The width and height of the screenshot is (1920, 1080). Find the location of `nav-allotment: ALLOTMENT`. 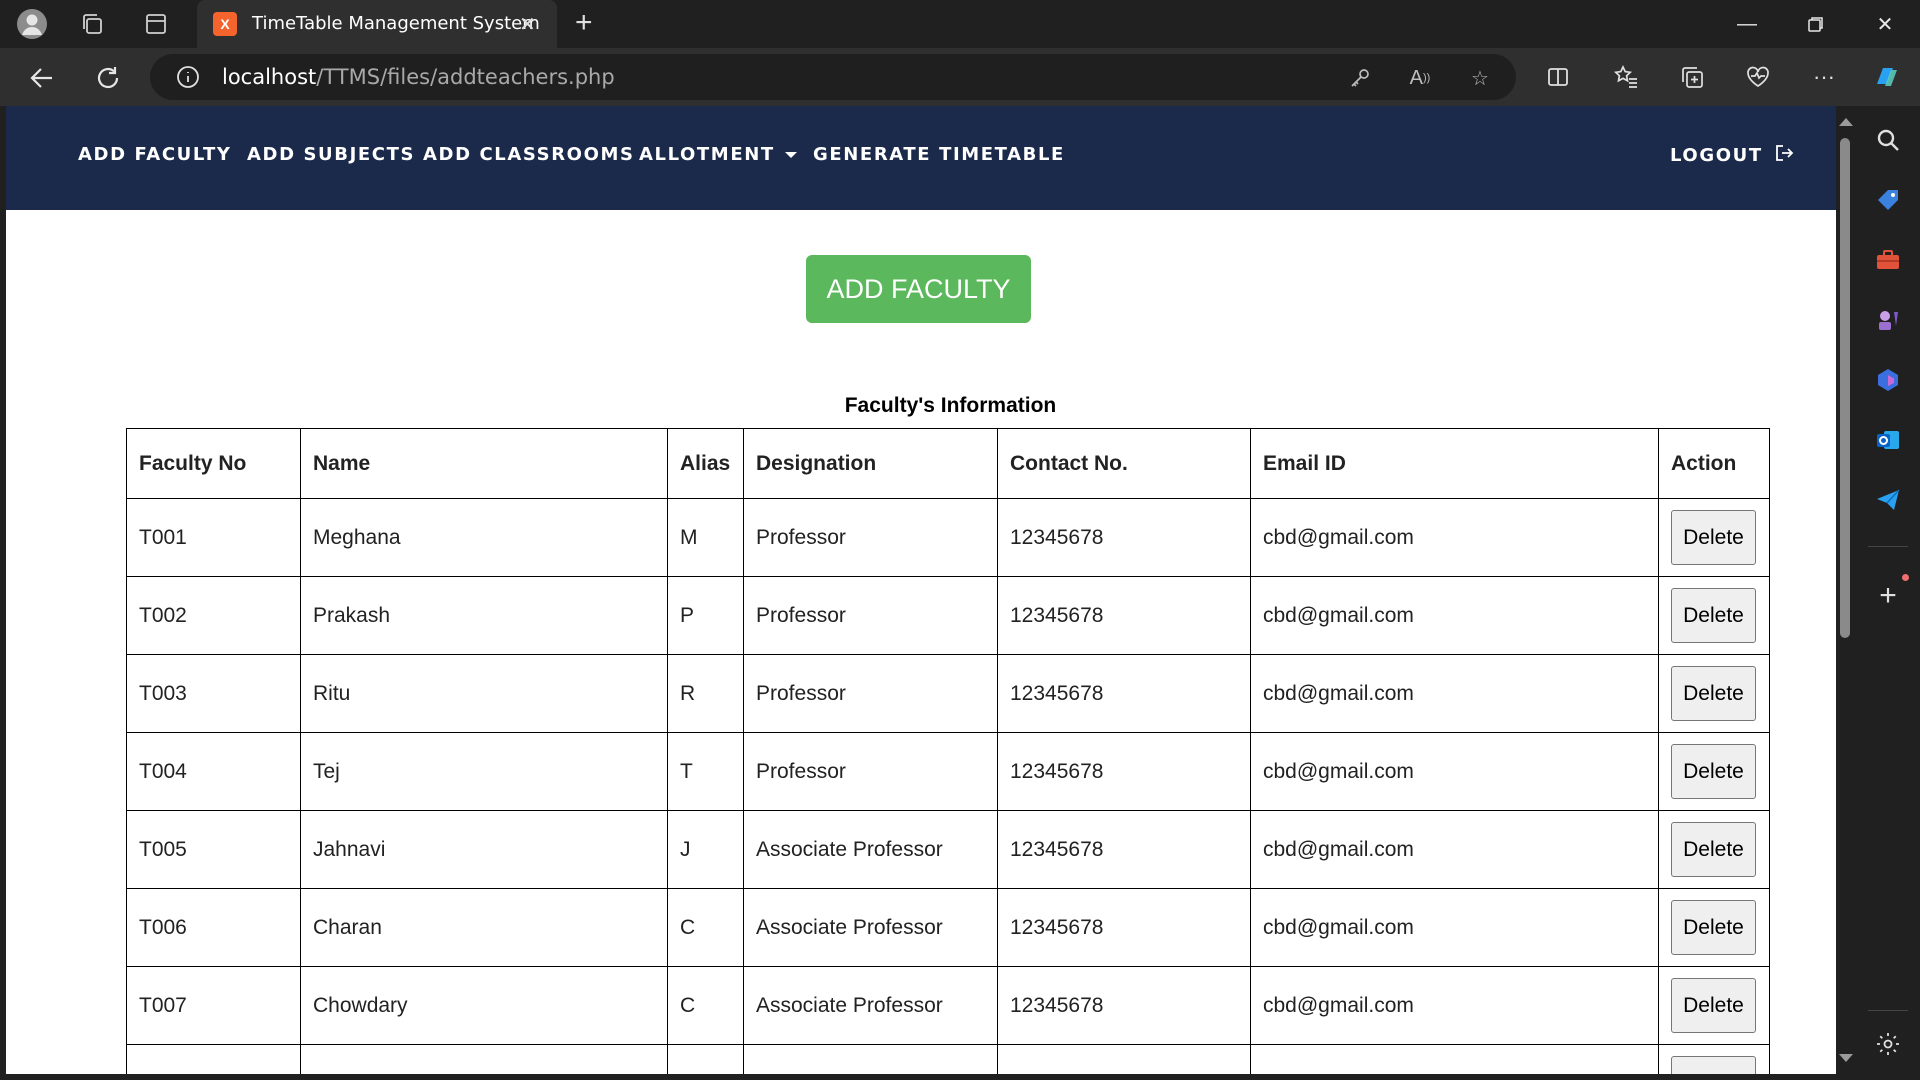

nav-allotment: ALLOTMENT is located at coordinates (718, 154).